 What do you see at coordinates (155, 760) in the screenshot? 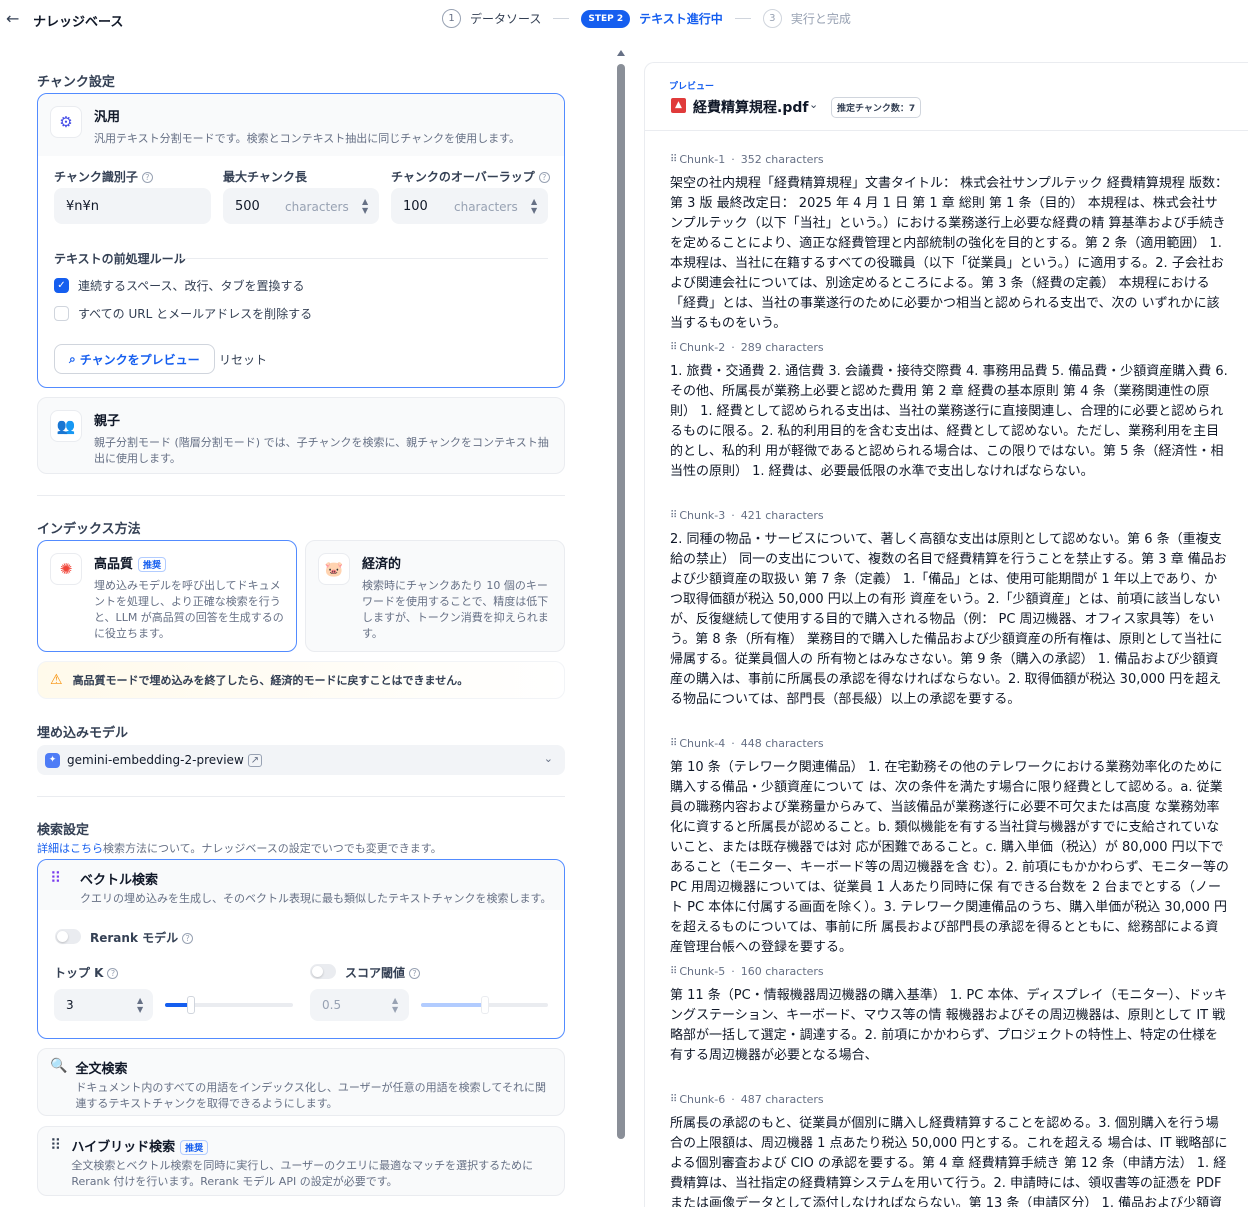
I see `embedding-model-value: gemini-embedding-2-preview` at bounding box center [155, 760].